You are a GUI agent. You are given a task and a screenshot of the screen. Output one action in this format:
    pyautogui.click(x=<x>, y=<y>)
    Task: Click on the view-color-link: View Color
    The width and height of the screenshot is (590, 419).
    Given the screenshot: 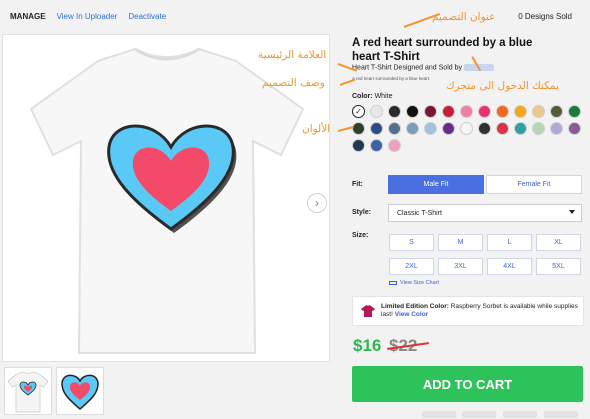 What is the action you would take?
    pyautogui.click(x=411, y=314)
    